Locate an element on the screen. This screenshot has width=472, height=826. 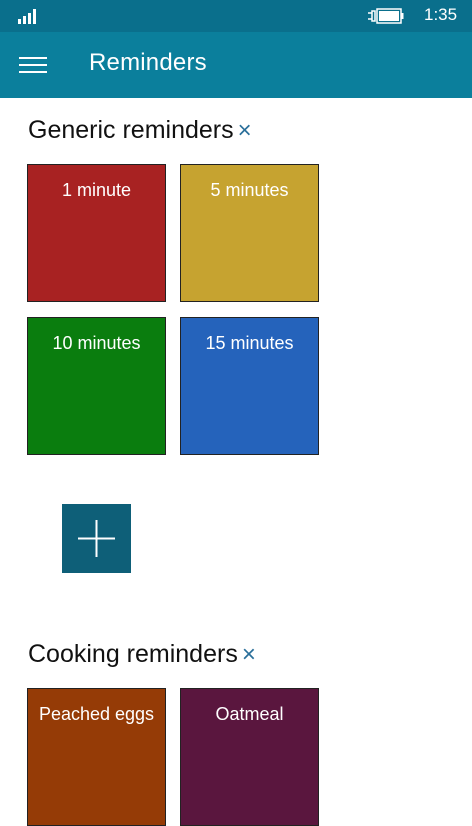
plus-icon is located at coordinates (96, 538).